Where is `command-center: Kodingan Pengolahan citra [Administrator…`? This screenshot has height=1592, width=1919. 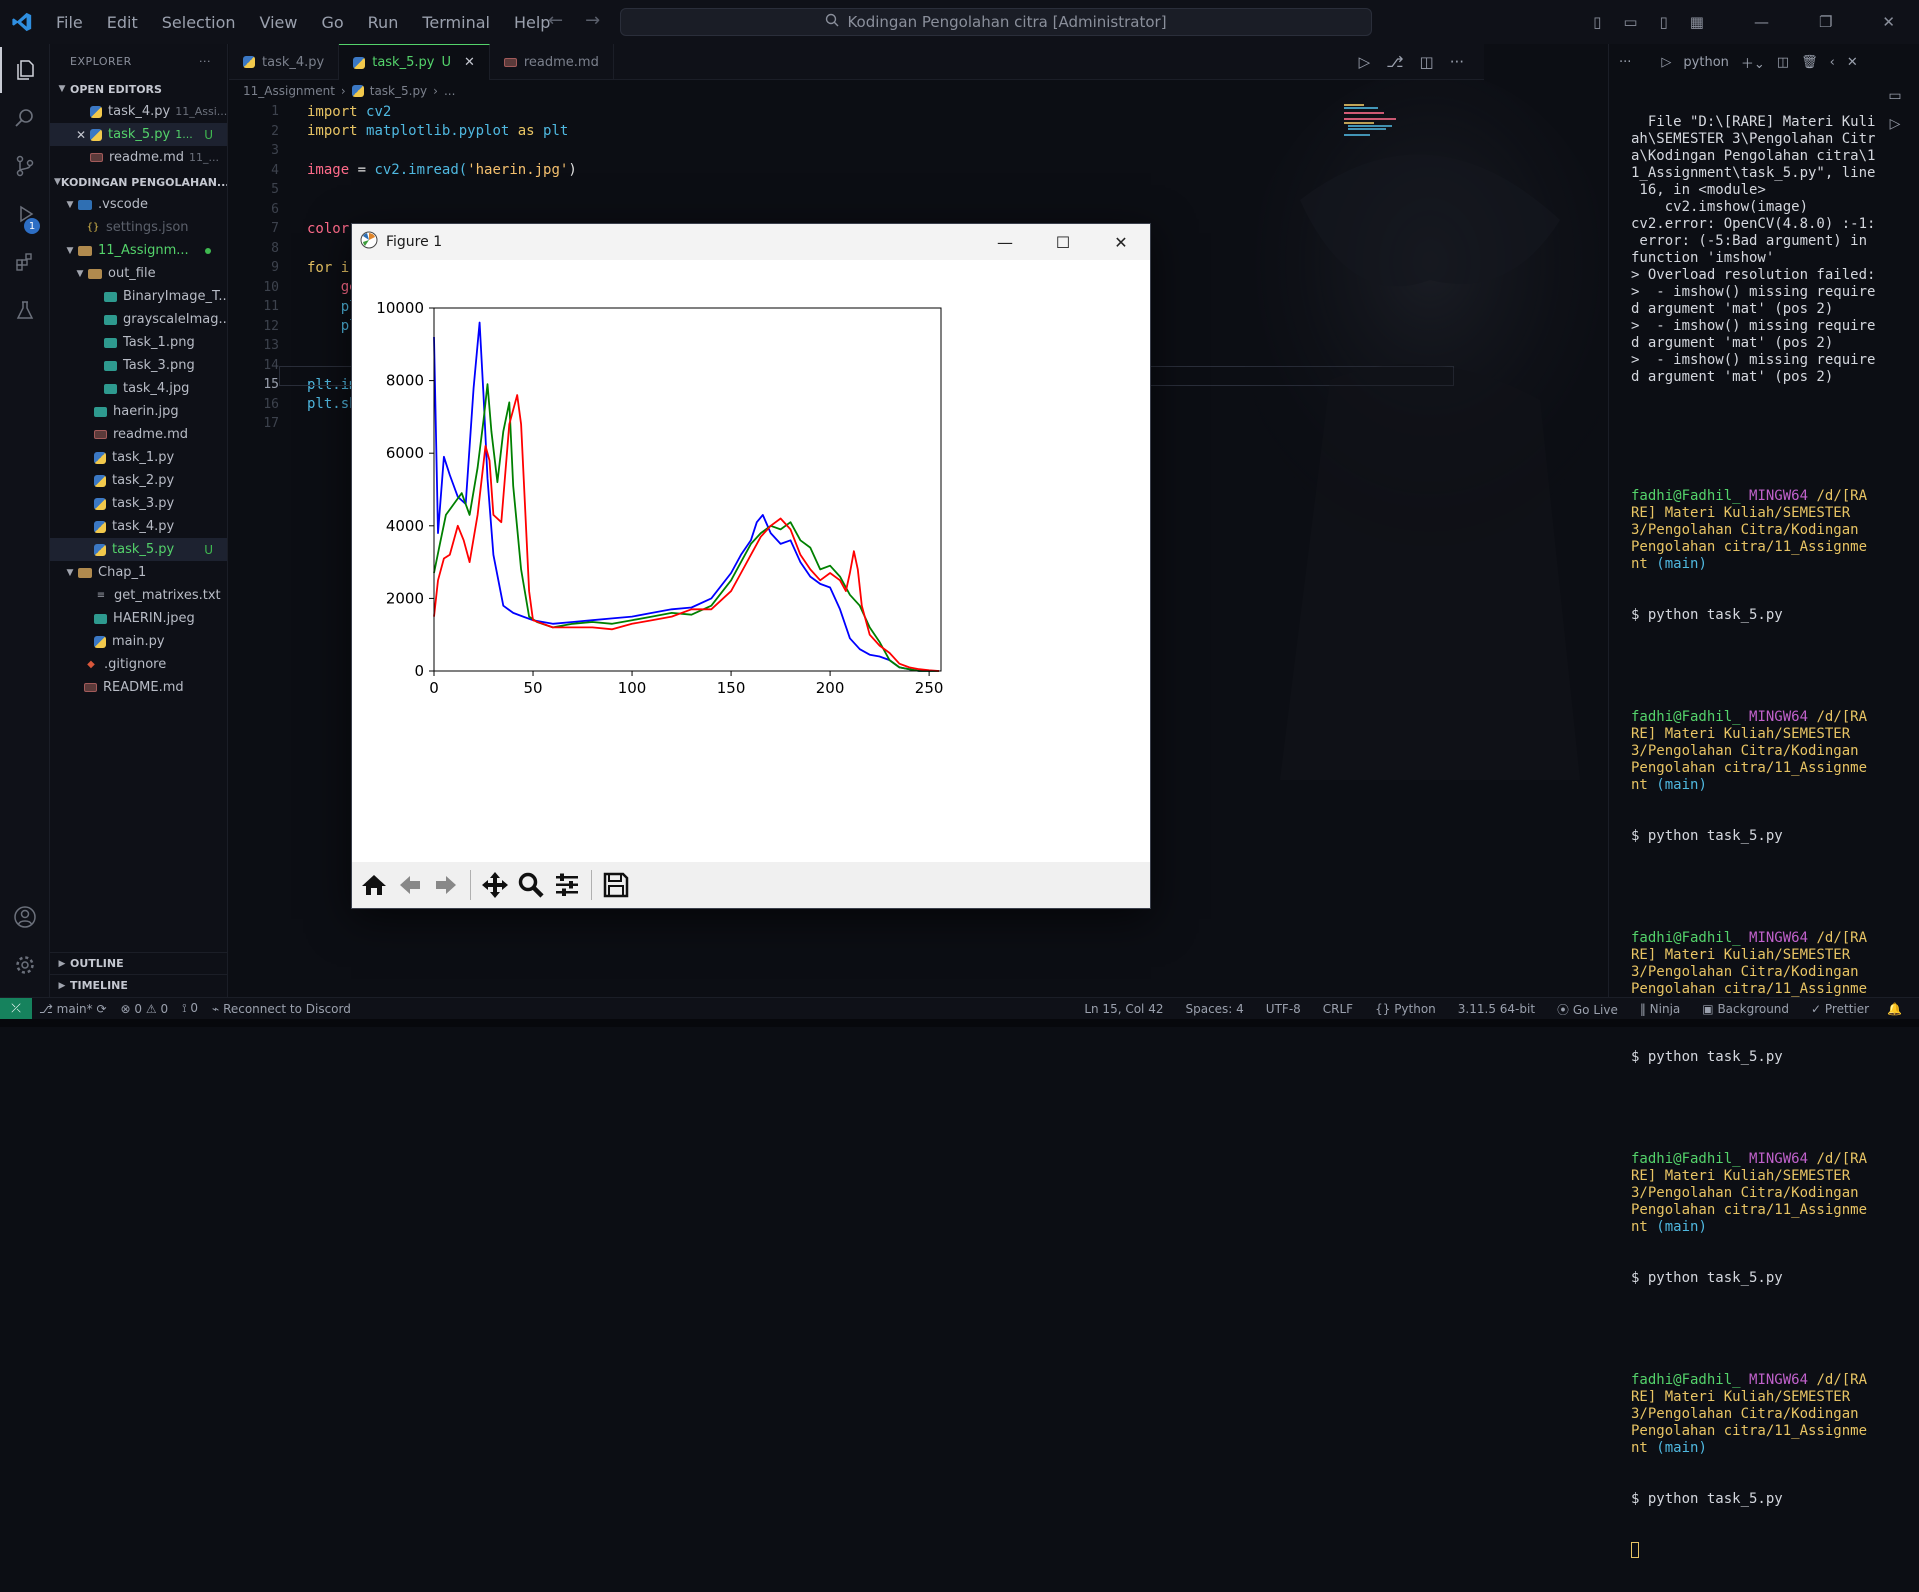
command-center: Kodingan Pengolahan citra [Administrator… is located at coordinates (996, 22).